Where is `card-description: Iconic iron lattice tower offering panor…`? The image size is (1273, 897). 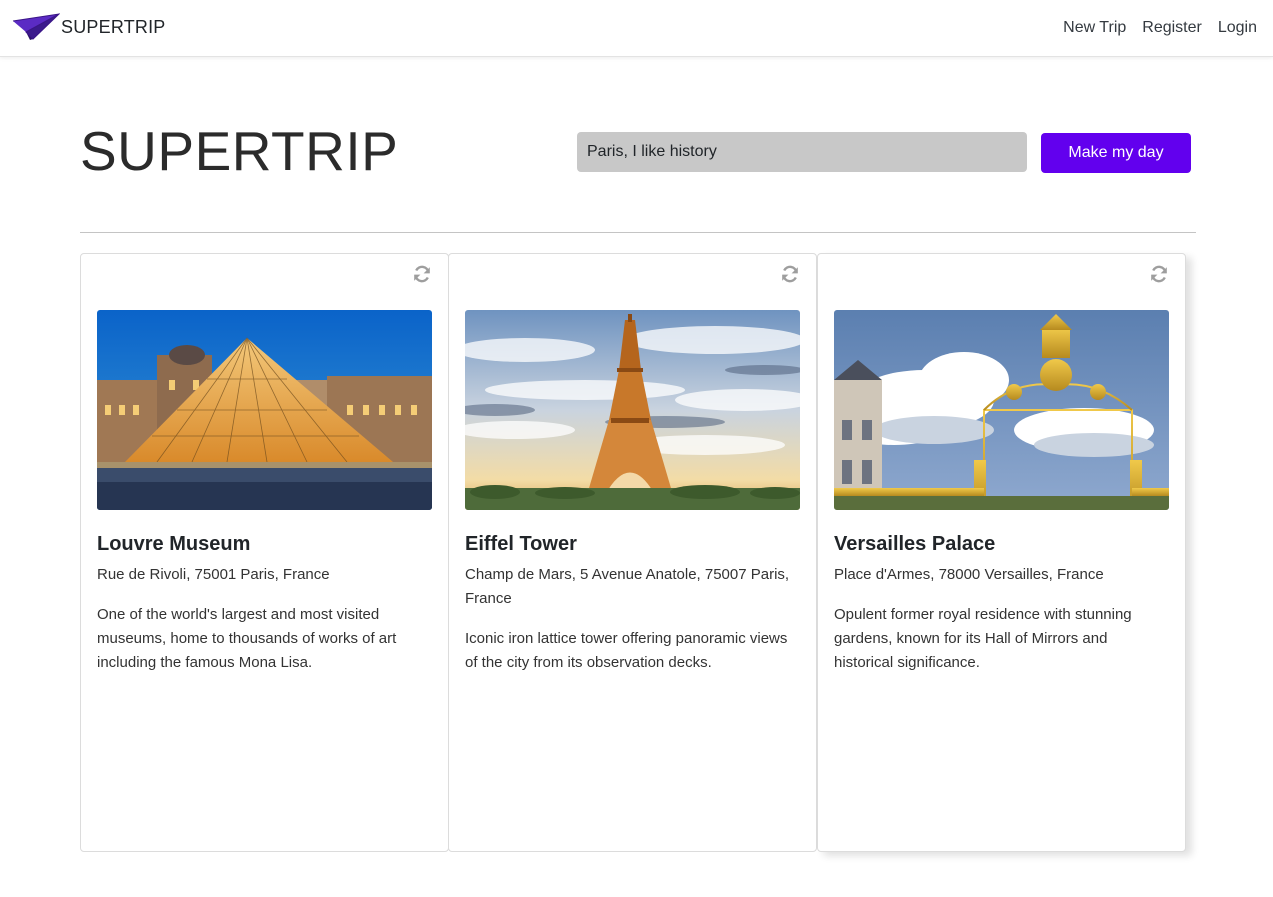 card-description: Iconic iron lattice tower offering panor… is located at coordinates (626, 650).